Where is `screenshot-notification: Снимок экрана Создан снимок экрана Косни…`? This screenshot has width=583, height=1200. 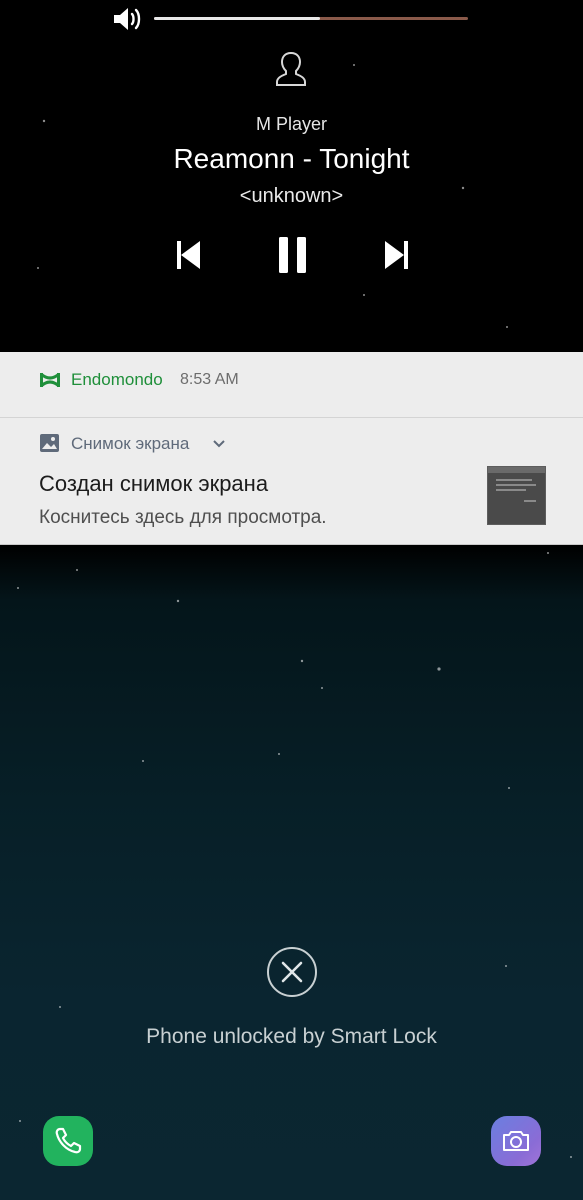
screenshot-notification: Снимок экрана Создан снимок экрана Косни… is located at coordinates (291, 481).